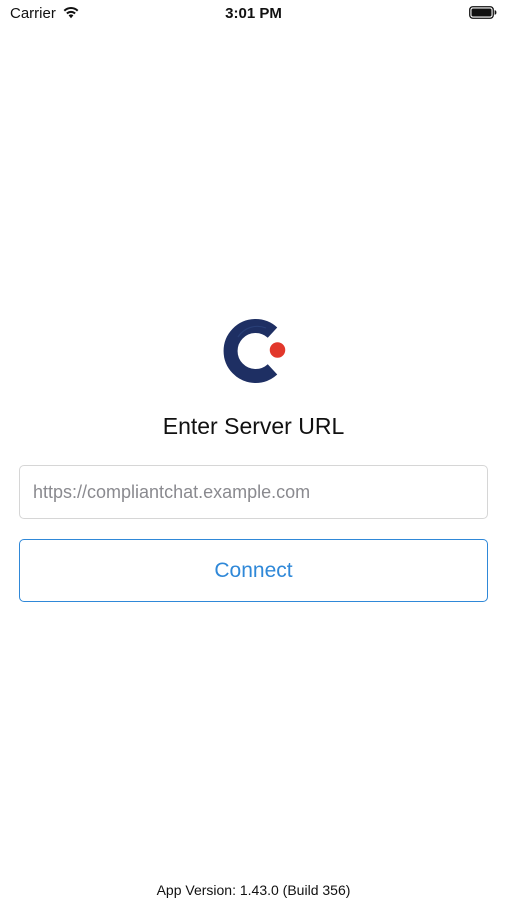 The width and height of the screenshot is (507, 900). I want to click on clock: 3:01 PM, so click(253, 13).